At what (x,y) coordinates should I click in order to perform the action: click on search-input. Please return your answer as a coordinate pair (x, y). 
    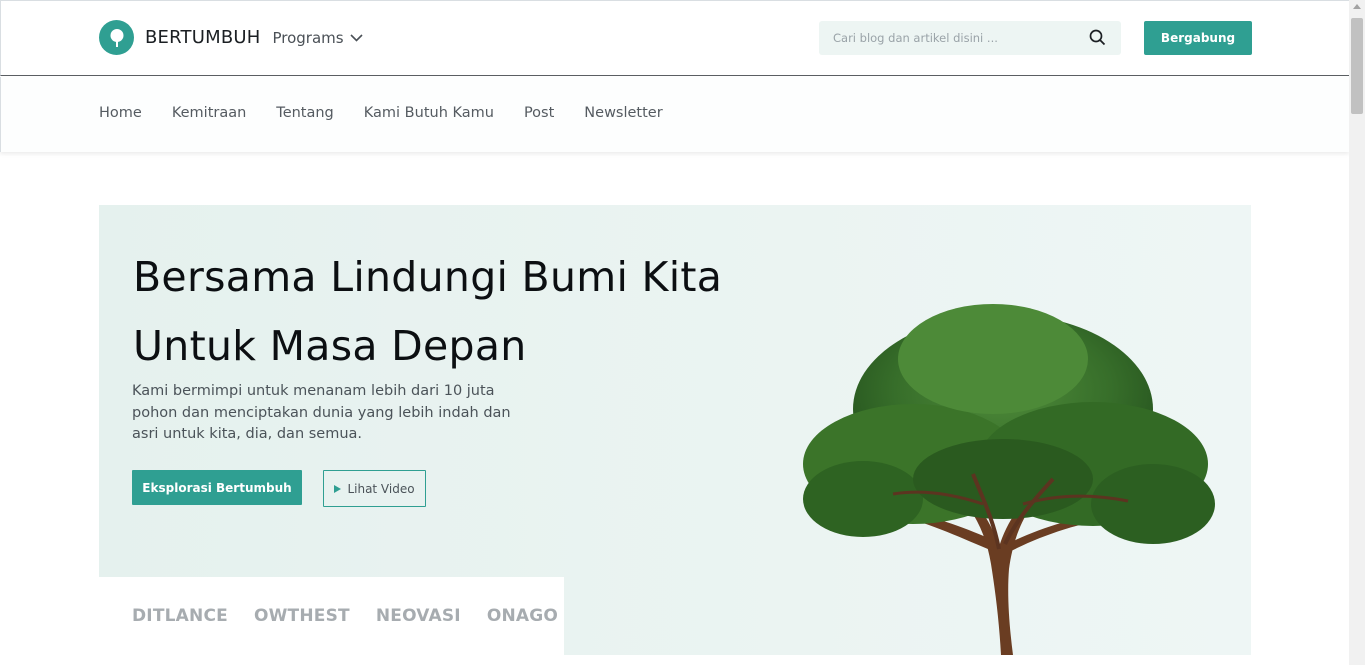
    Looking at the image, I should click on (949, 38).